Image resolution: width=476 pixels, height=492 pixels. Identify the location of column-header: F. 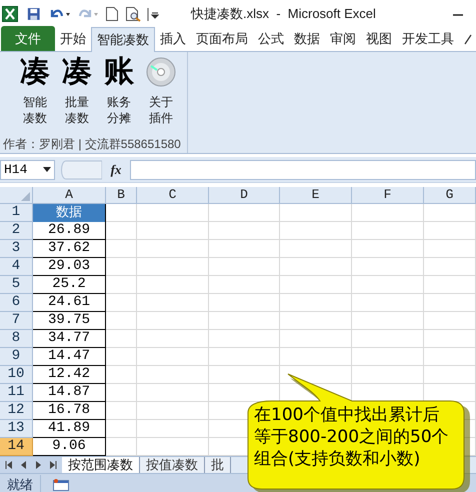
(388, 195).